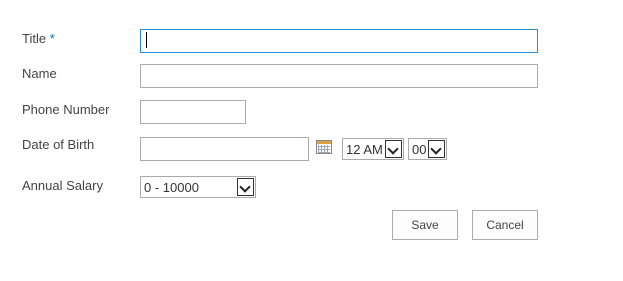  What do you see at coordinates (171, 187) in the screenshot?
I see `salary-value: 0 - 10000` at bounding box center [171, 187].